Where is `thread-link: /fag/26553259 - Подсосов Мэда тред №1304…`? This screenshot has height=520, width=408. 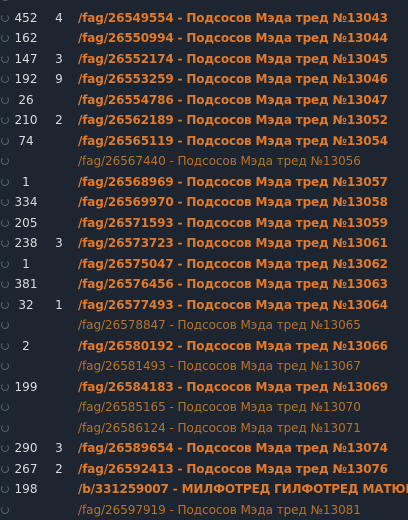
thread-link: /fag/26553259 - Подсосов Мэда тред №1304… is located at coordinates (233, 79).